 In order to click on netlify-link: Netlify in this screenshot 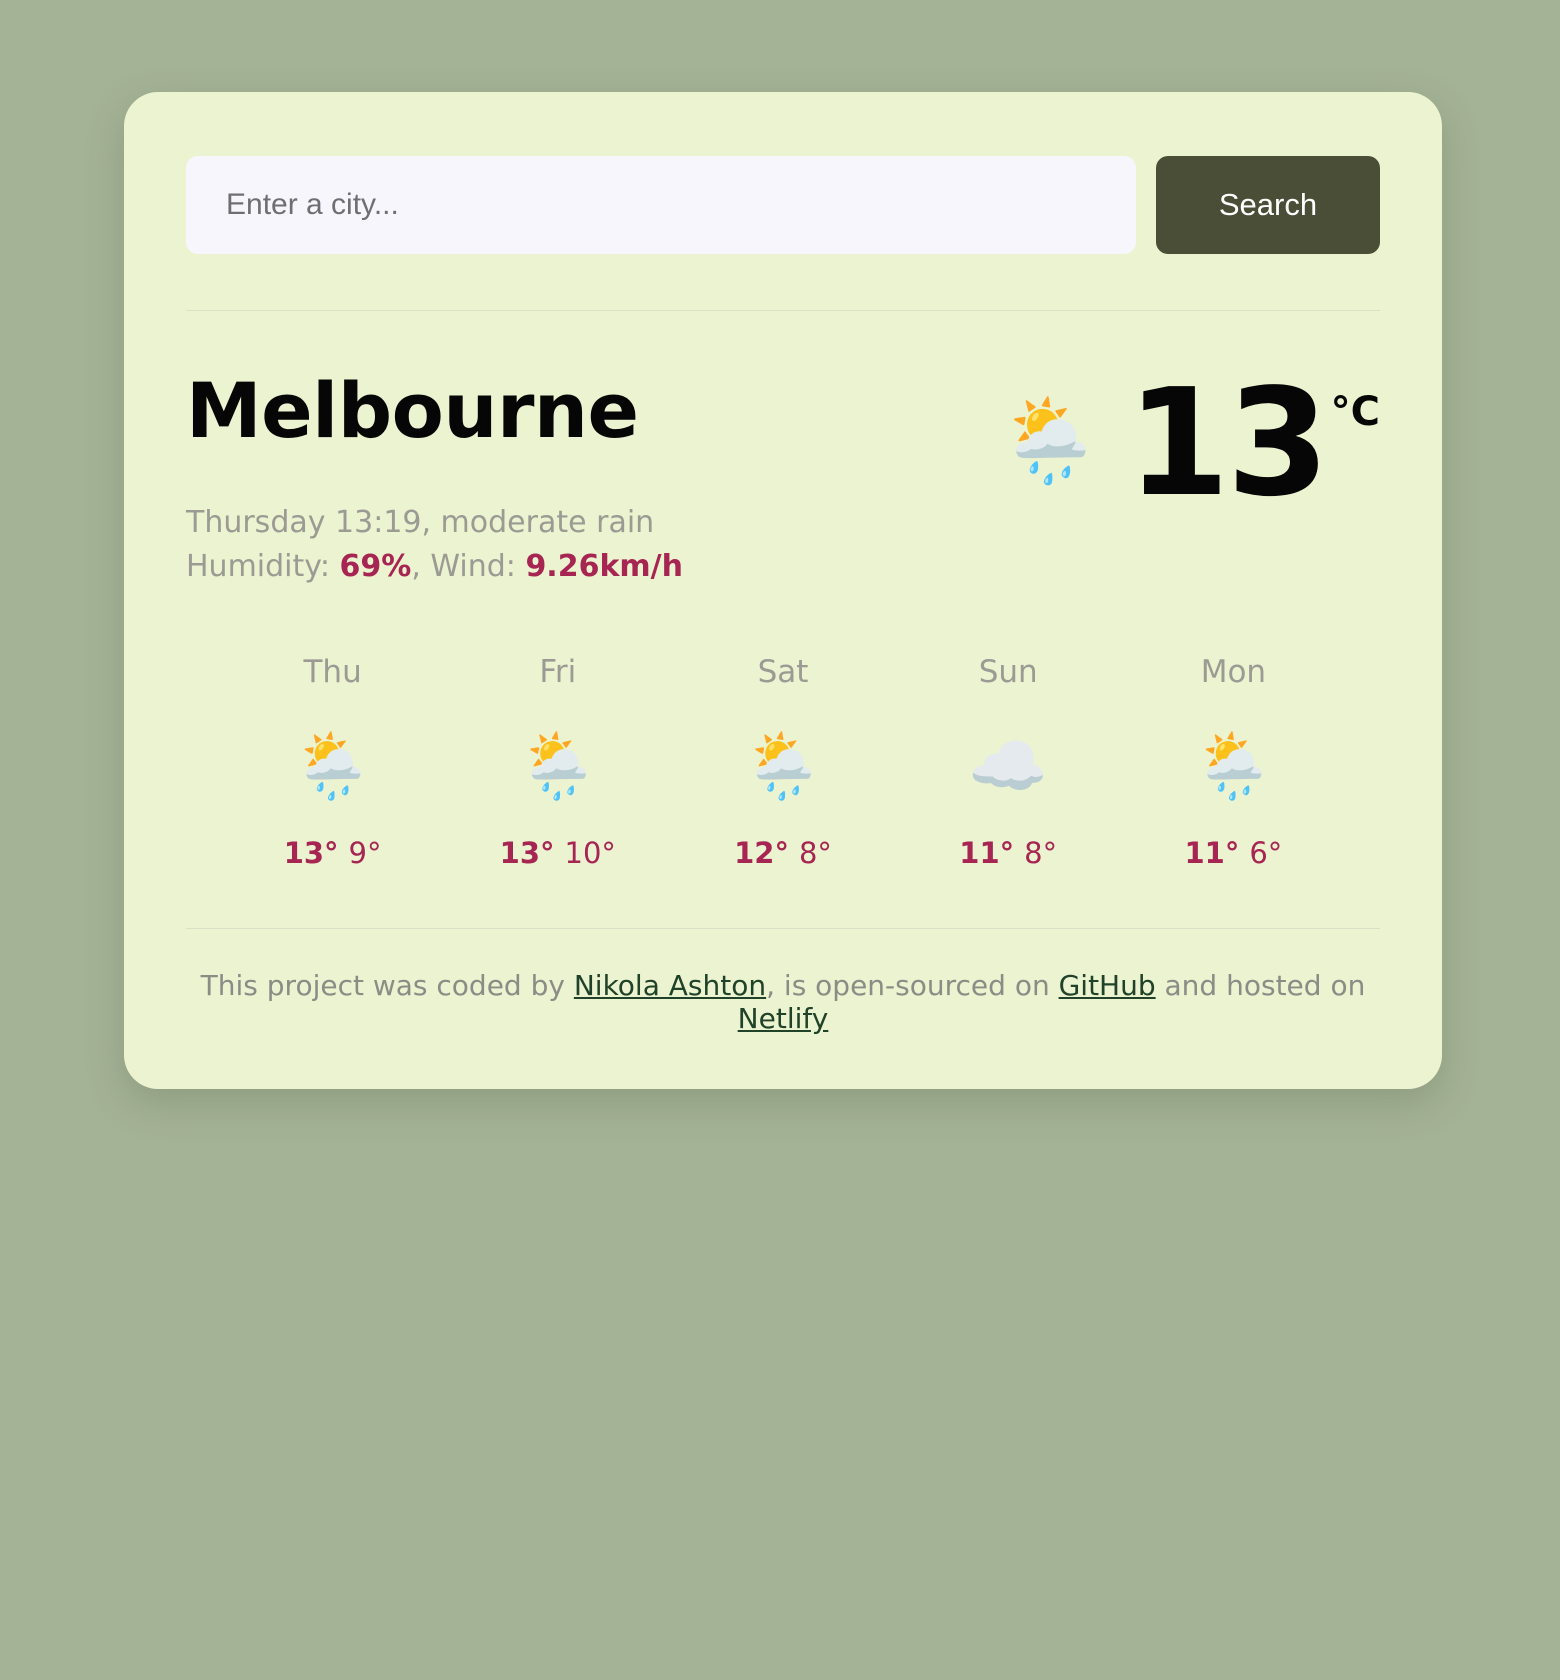, I will do `click(783, 1018)`.